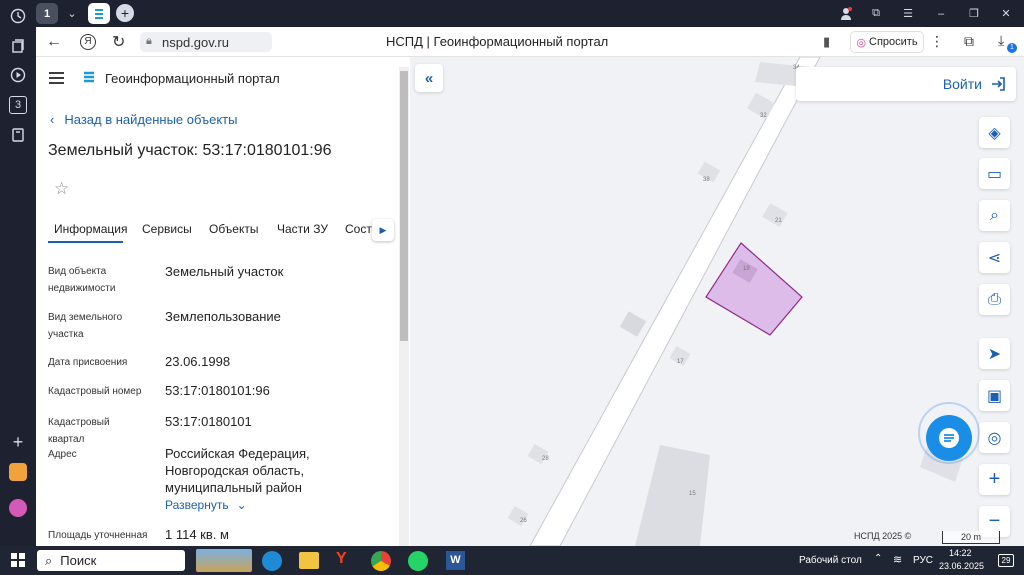  I want to click on file-explorer-icon, so click(309, 560).